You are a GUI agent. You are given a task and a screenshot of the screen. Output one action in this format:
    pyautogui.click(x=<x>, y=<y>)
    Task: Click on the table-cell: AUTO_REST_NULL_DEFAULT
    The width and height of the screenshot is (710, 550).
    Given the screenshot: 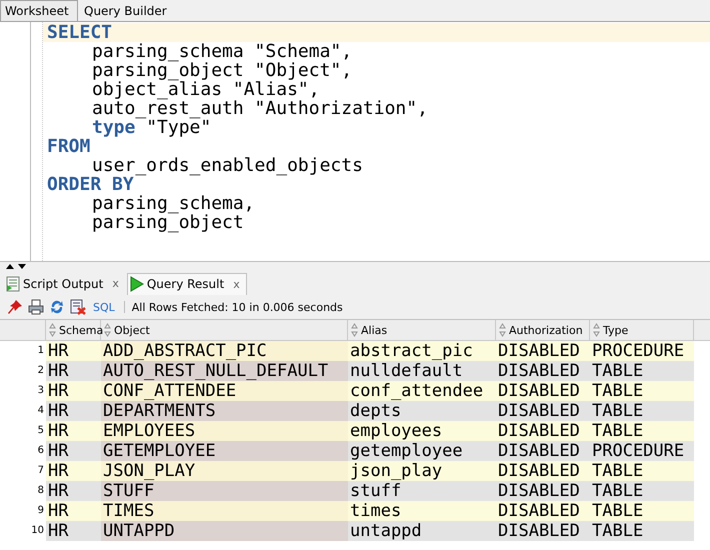 What is the action you would take?
    pyautogui.click(x=224, y=371)
    